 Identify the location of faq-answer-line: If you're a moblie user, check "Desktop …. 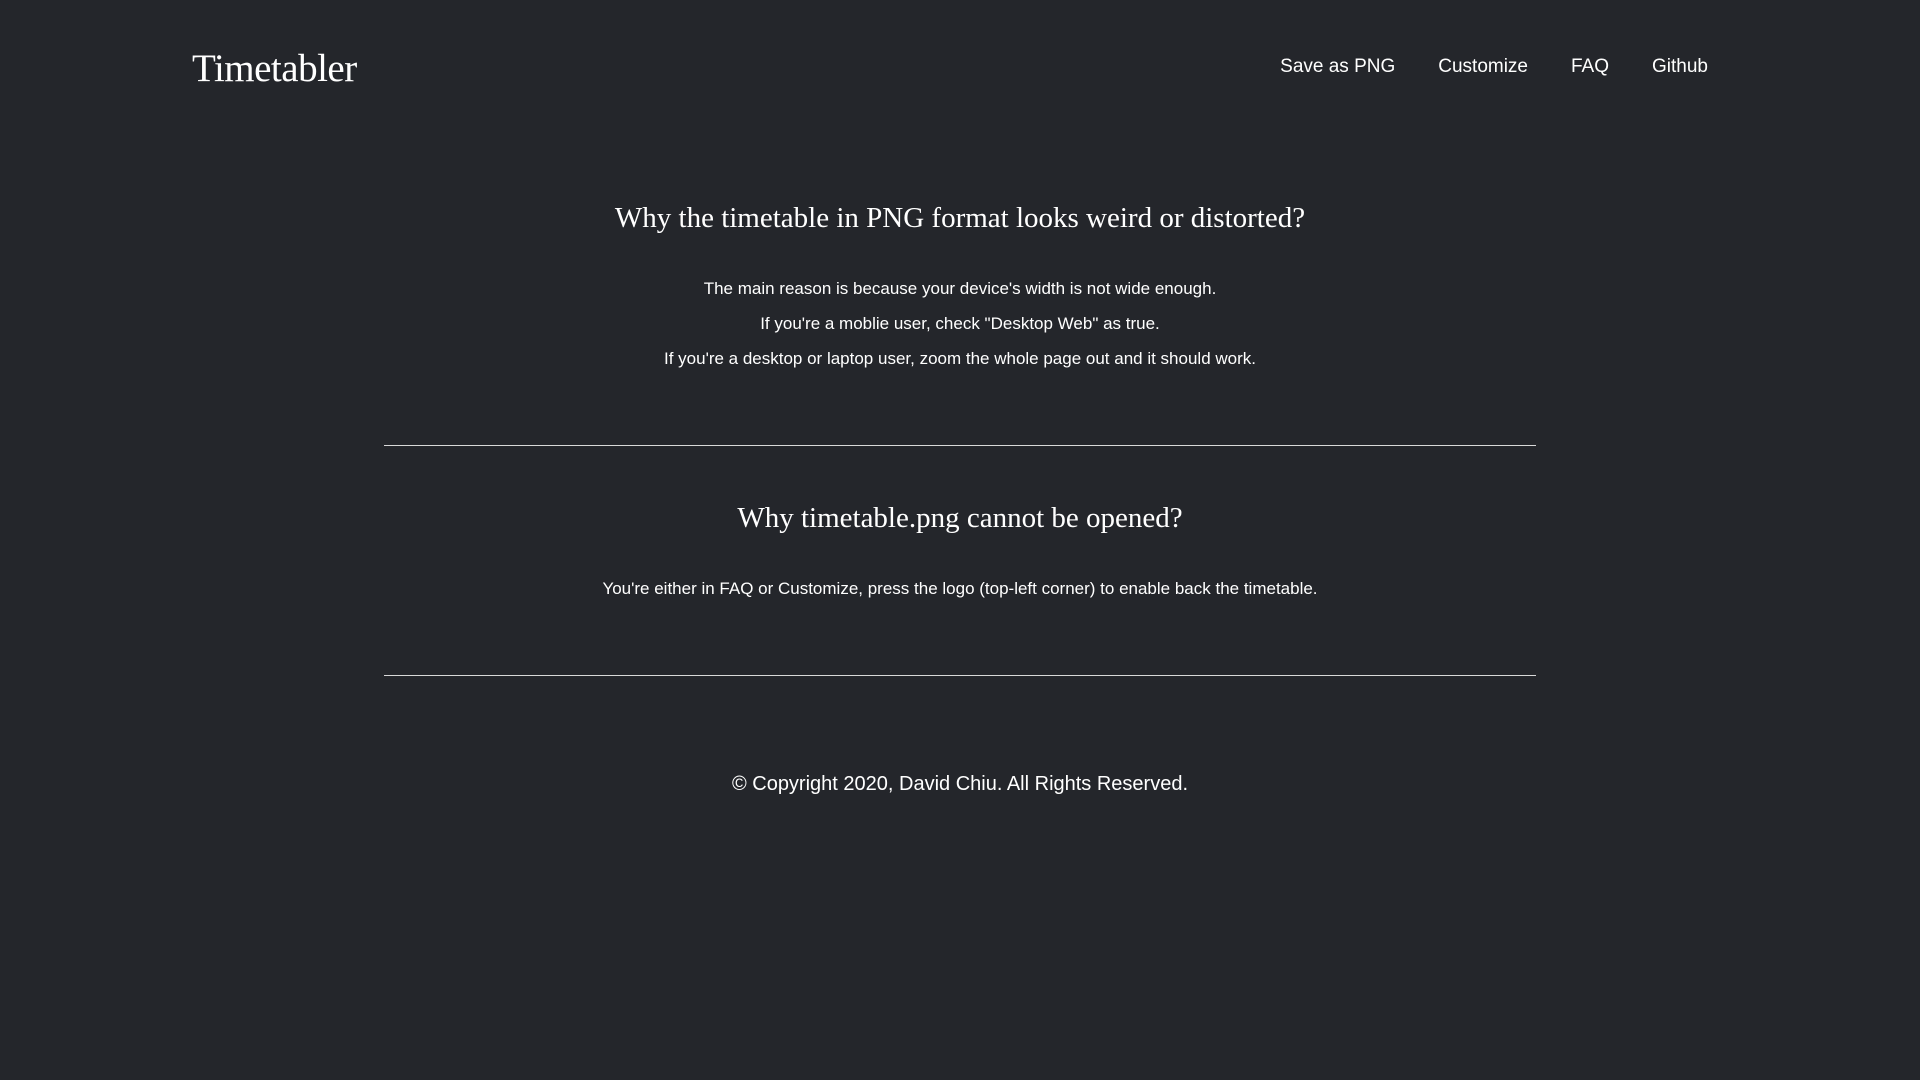
(960, 323).